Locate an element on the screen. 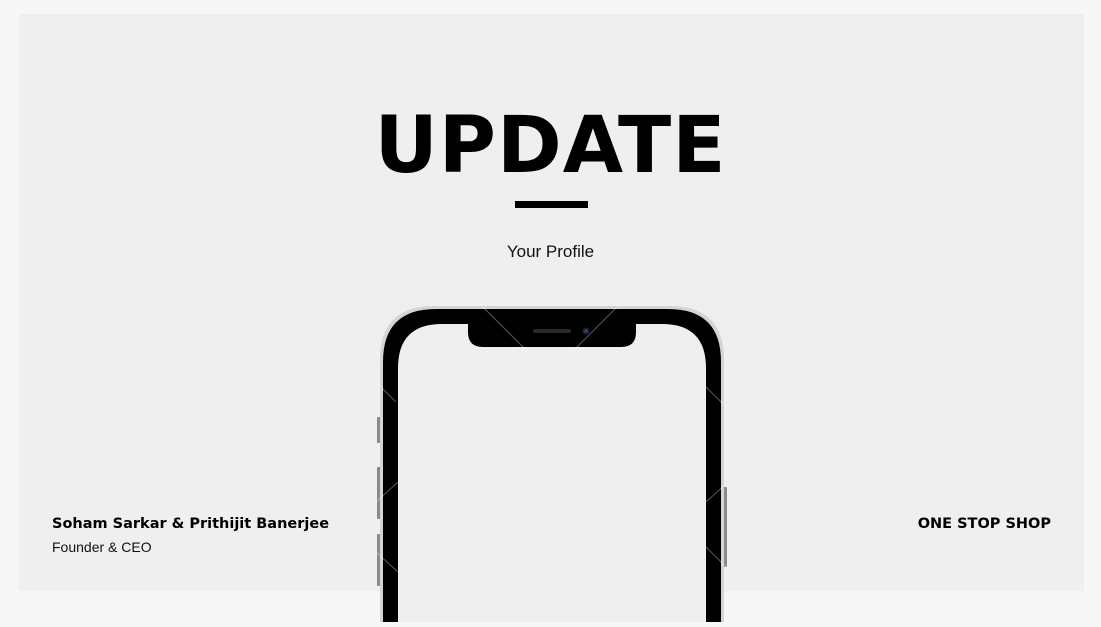  slide-title: UPDATE is located at coordinates (550, 146).